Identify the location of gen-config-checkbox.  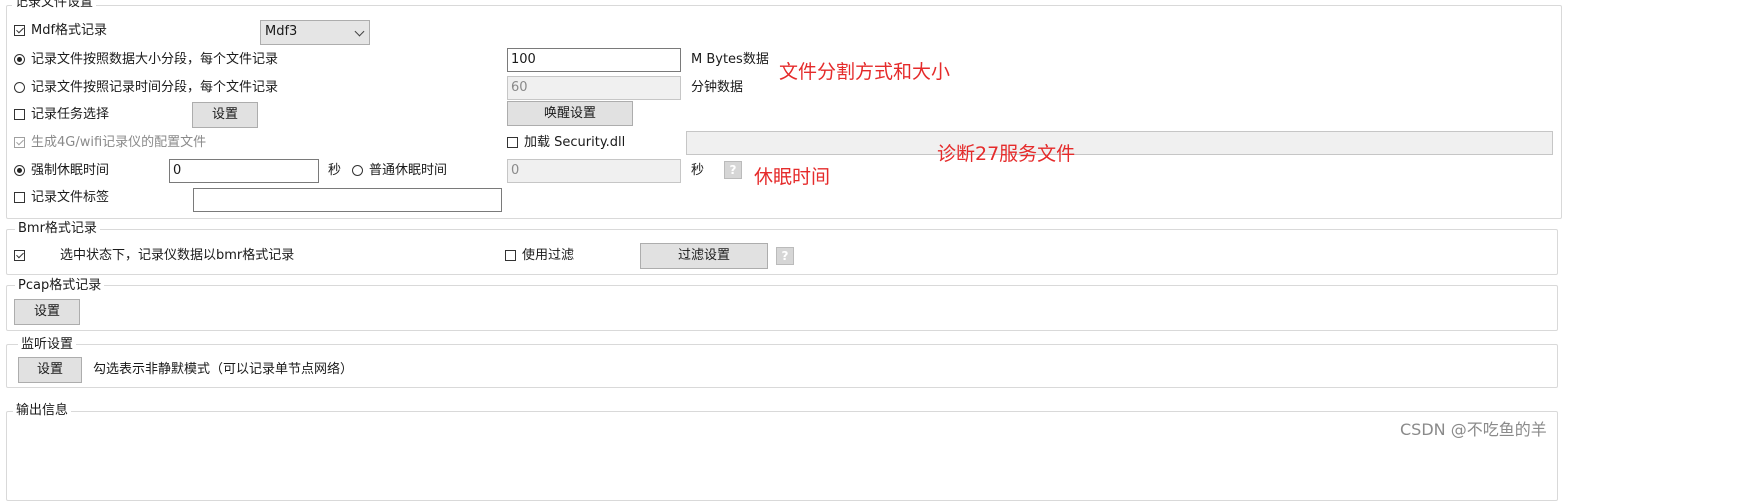
(19, 142).